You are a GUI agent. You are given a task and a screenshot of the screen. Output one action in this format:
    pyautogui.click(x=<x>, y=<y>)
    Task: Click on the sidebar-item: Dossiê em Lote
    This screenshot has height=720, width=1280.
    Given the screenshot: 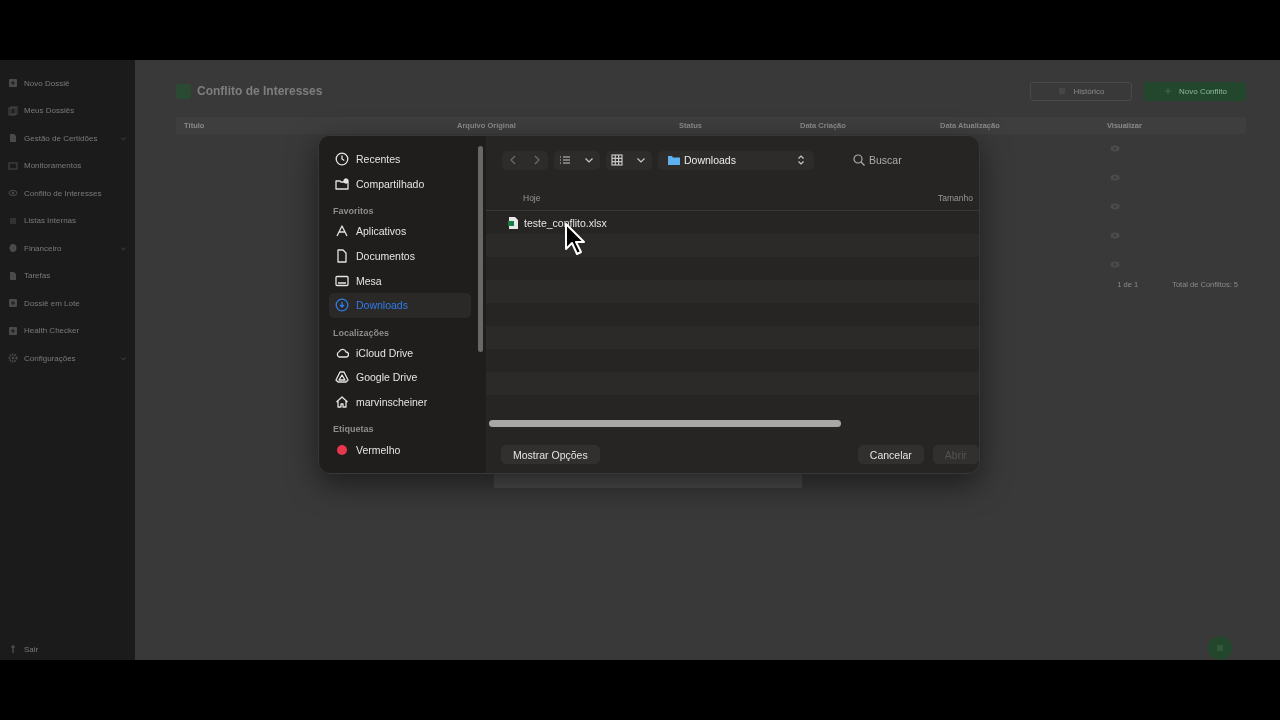 What is the action you would take?
    pyautogui.click(x=67, y=303)
    